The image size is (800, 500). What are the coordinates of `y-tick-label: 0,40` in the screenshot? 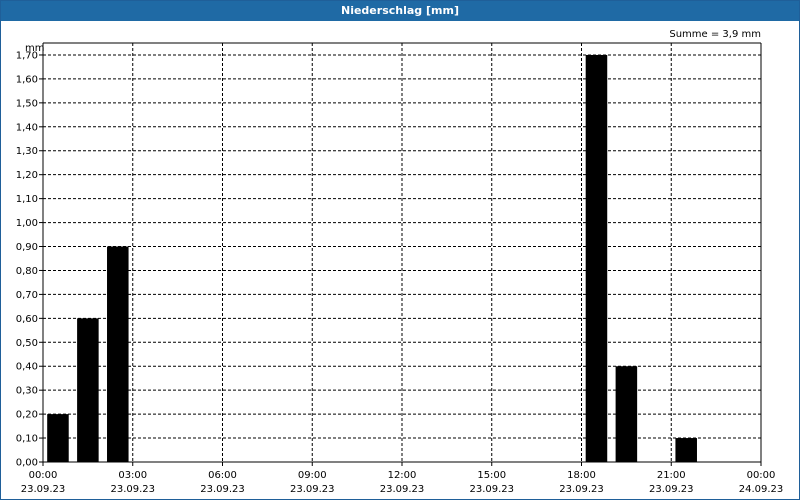 It's located at (27, 367).